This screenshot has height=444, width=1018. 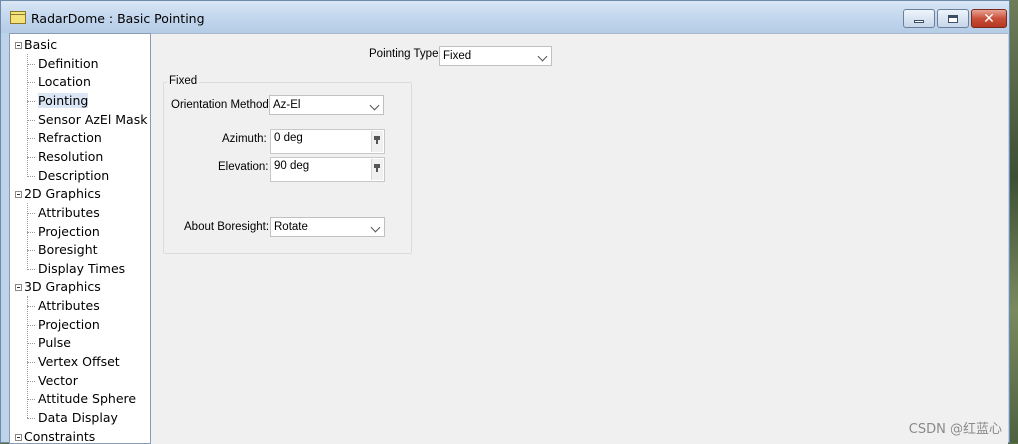 I want to click on maximize-icon, so click(x=953, y=18).